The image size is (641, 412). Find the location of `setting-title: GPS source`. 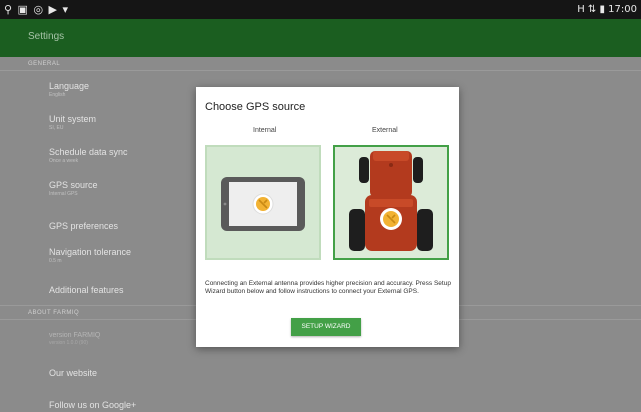

setting-title: GPS source is located at coordinates (73, 185).